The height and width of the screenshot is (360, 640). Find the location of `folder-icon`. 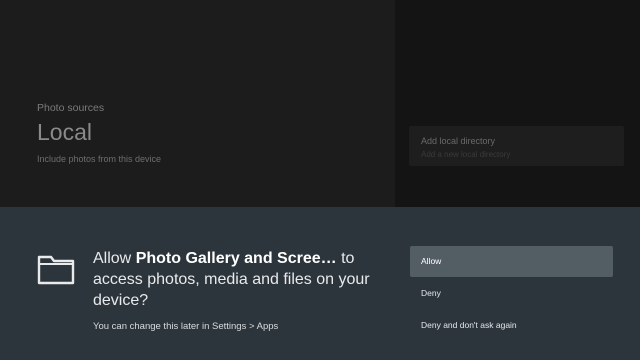

folder-icon is located at coordinates (56, 270).